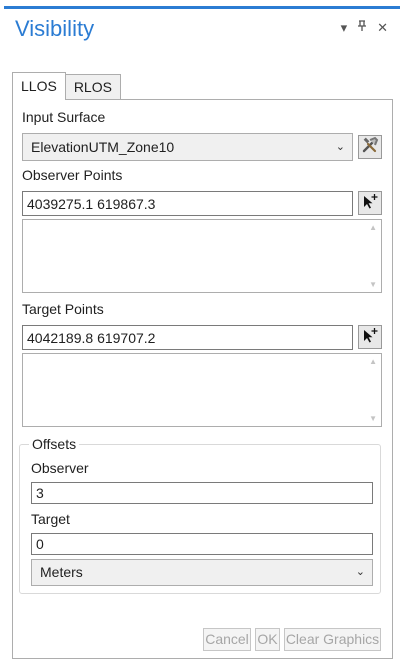 The height and width of the screenshot is (664, 404). What do you see at coordinates (202, 7) in the screenshot?
I see `pane-accent-bar` at bounding box center [202, 7].